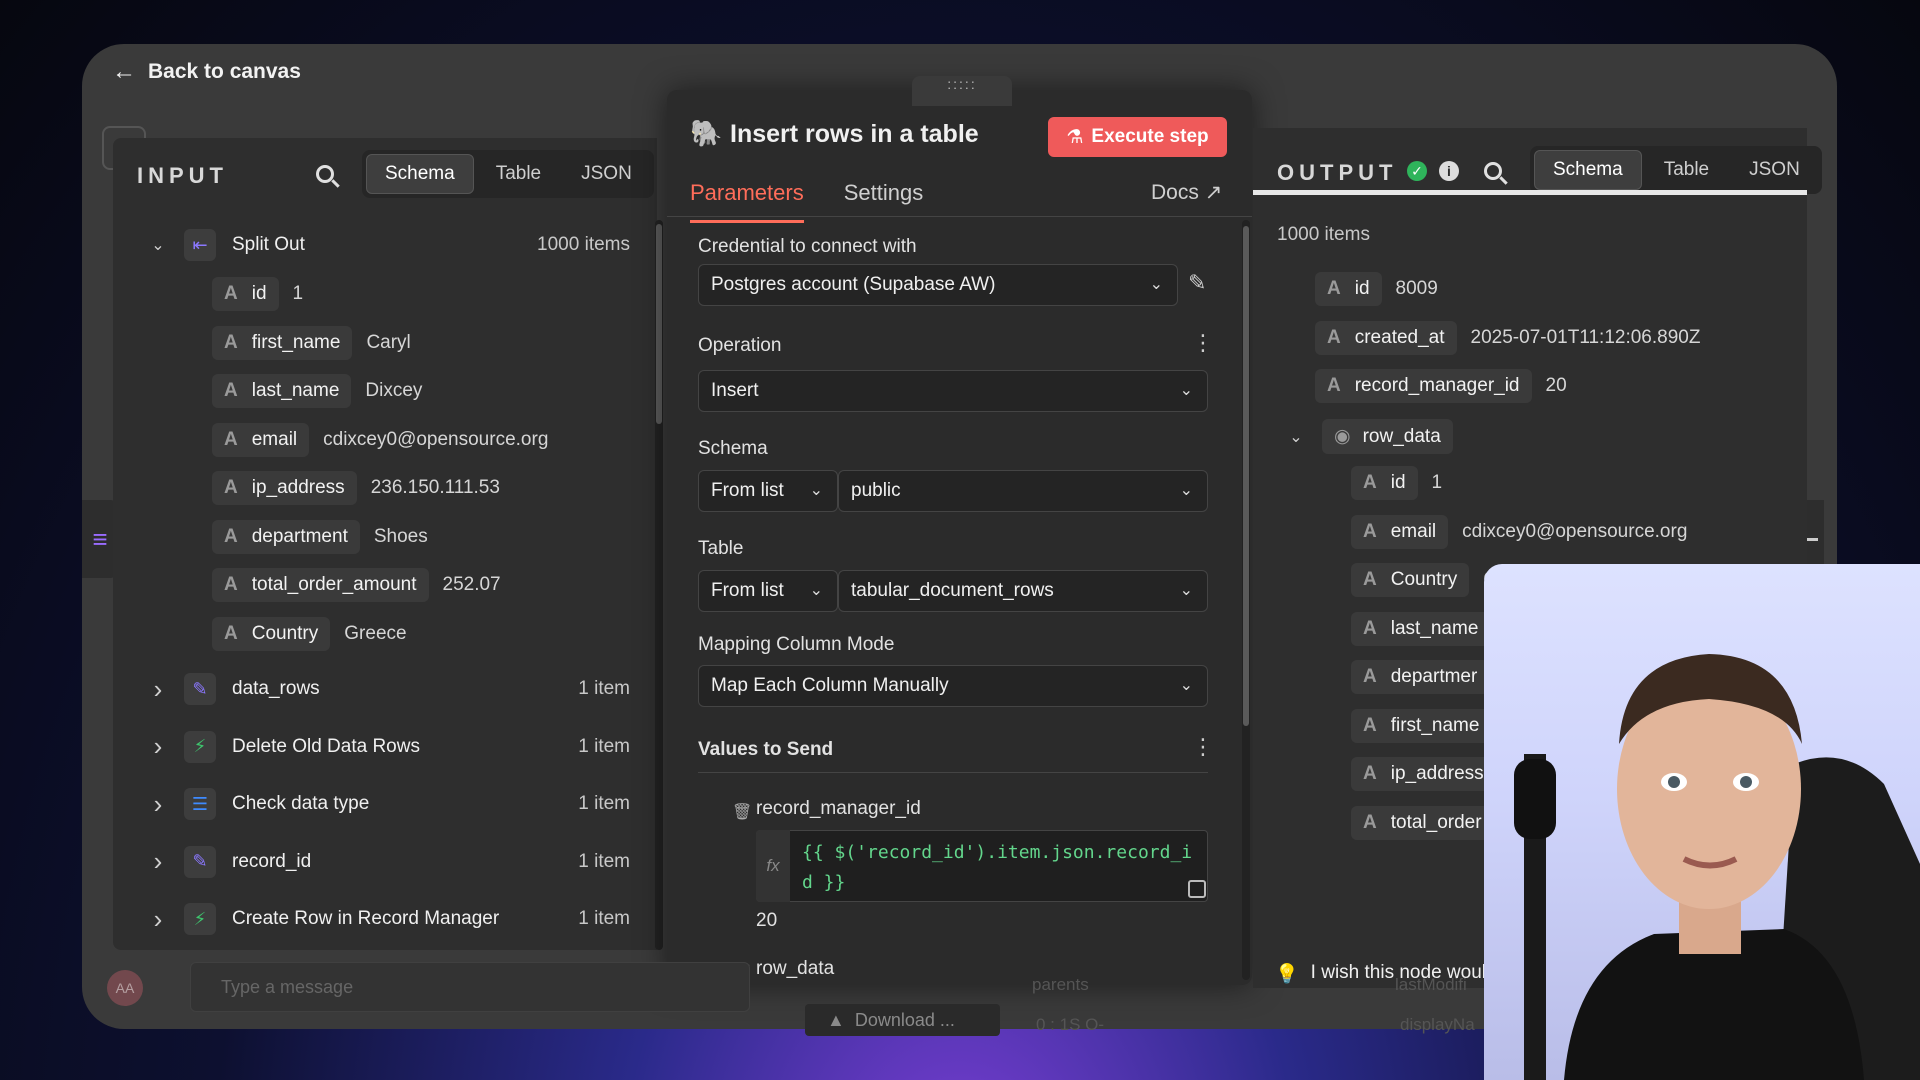  I want to click on input-scrollbar, so click(659, 585).